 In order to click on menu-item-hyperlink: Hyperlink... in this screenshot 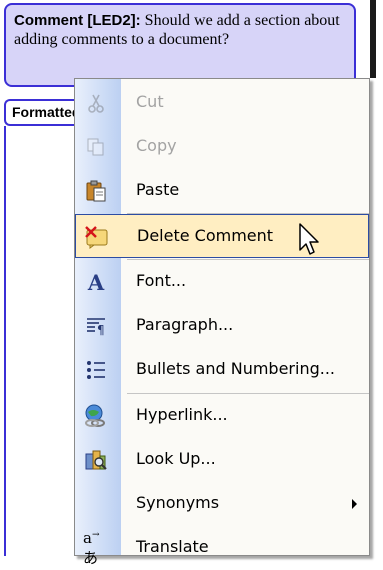, I will do `click(222, 416)`.